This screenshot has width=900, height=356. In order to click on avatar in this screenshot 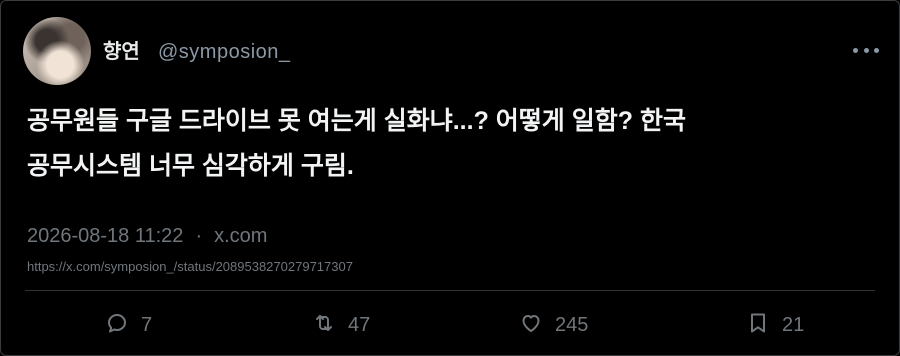, I will do `click(57, 51)`.